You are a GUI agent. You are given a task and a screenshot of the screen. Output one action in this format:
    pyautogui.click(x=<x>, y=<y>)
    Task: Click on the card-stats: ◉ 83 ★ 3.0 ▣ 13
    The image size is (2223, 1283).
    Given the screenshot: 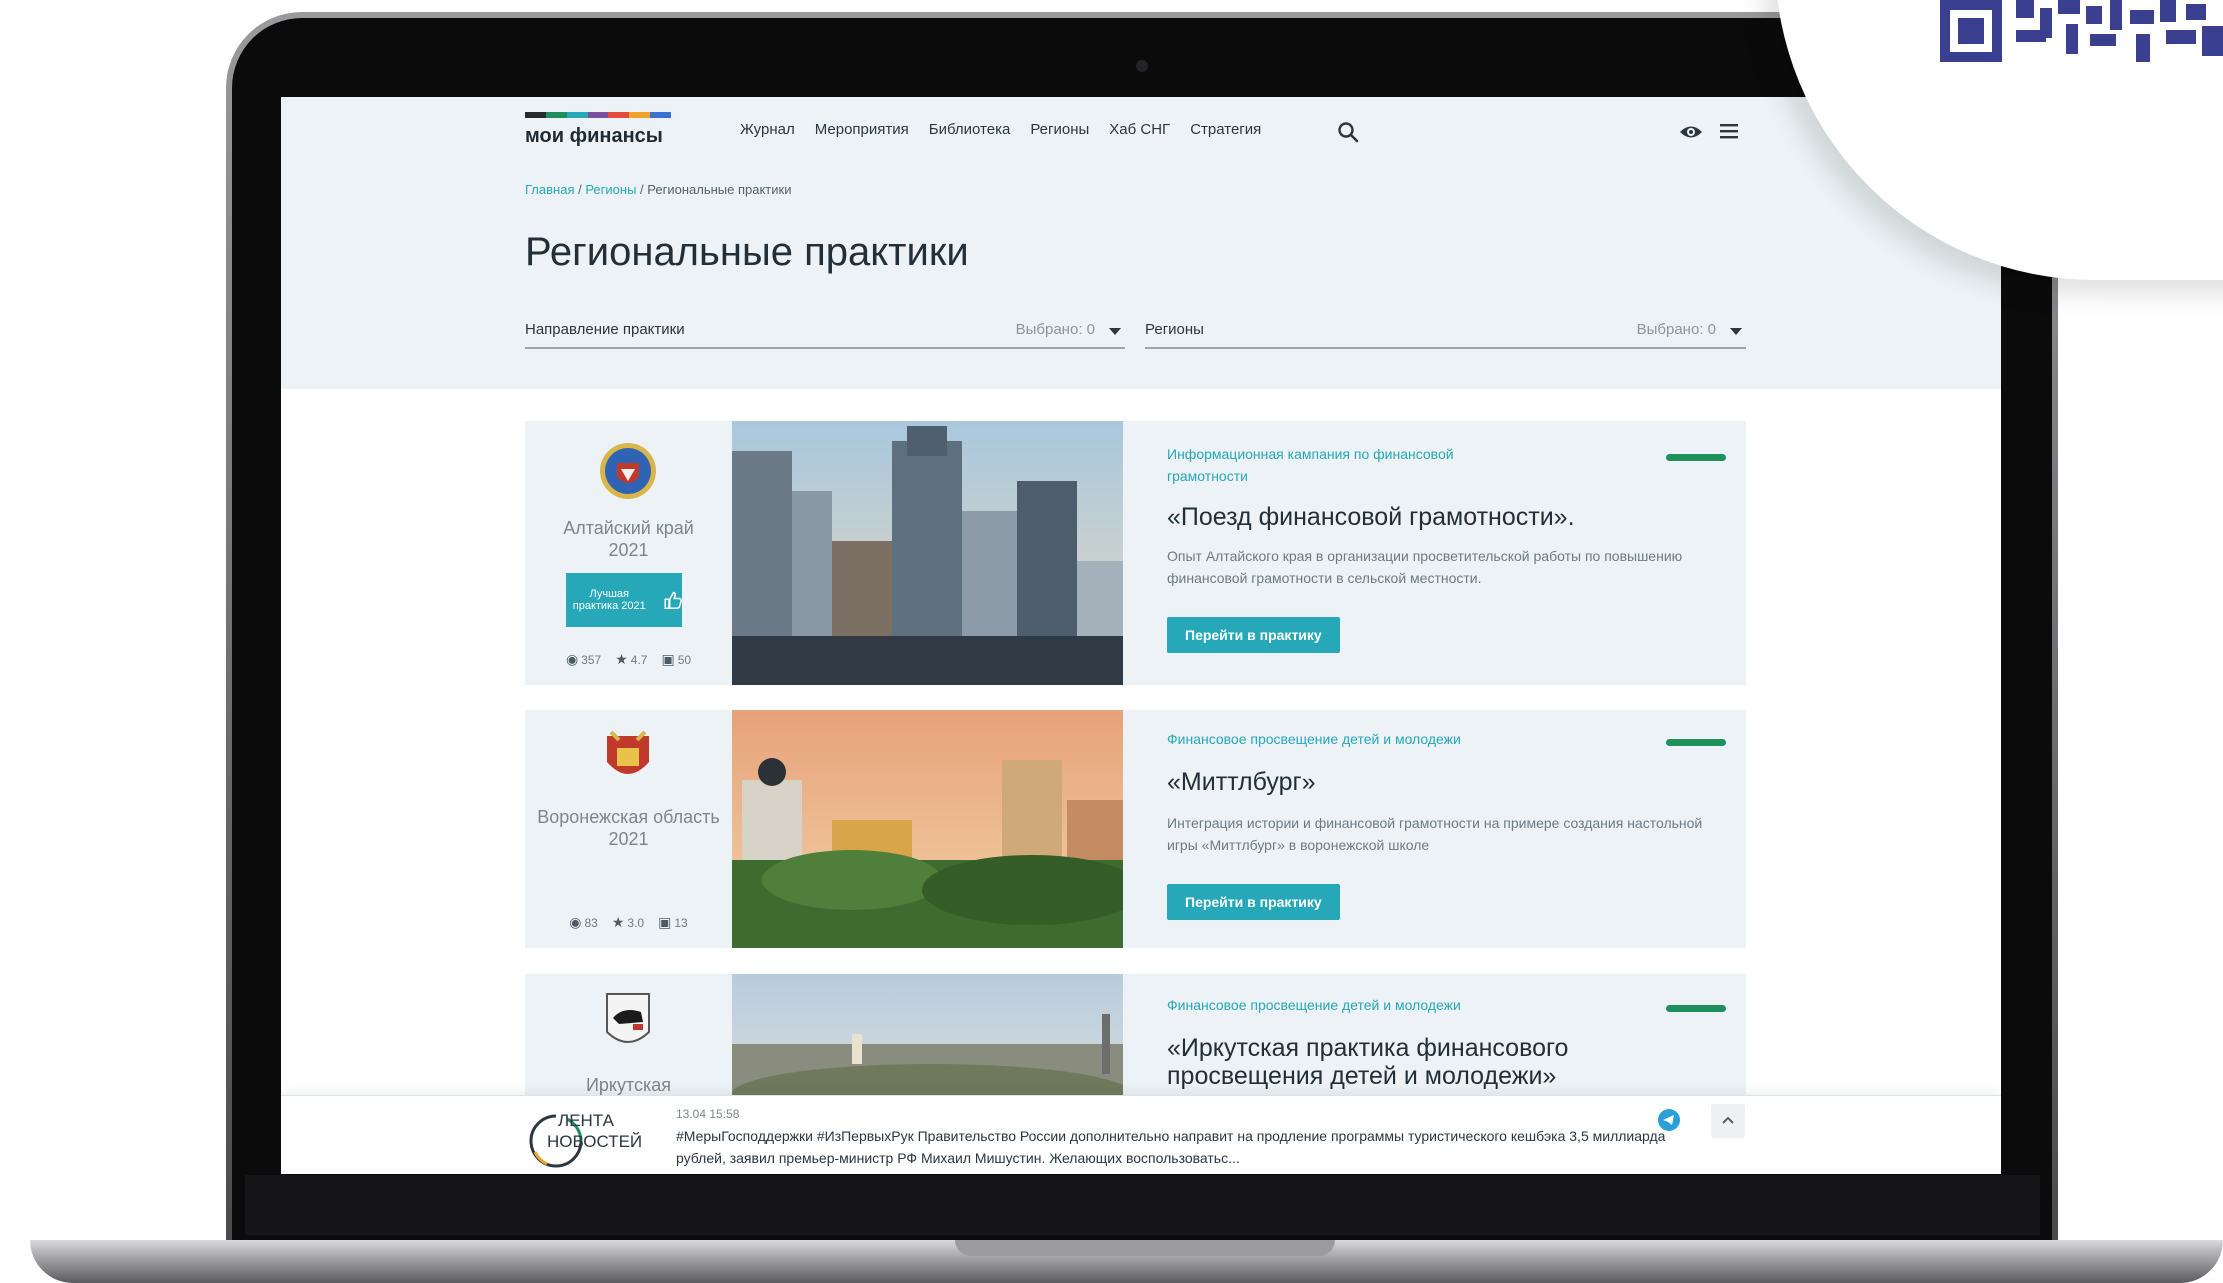 What is the action you would take?
    pyautogui.click(x=628, y=922)
    